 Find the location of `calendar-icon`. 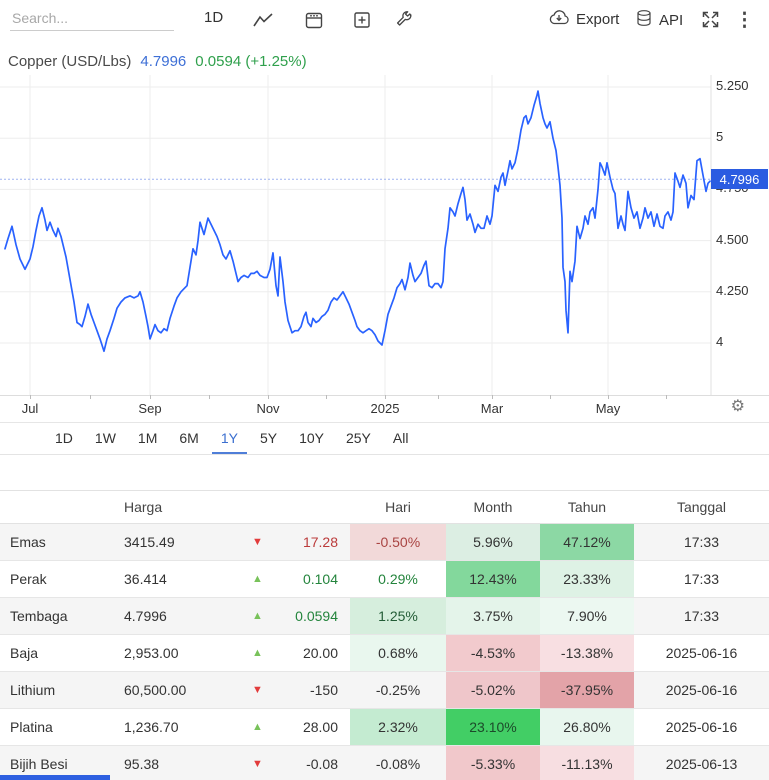

calendar-icon is located at coordinates (314, 20).